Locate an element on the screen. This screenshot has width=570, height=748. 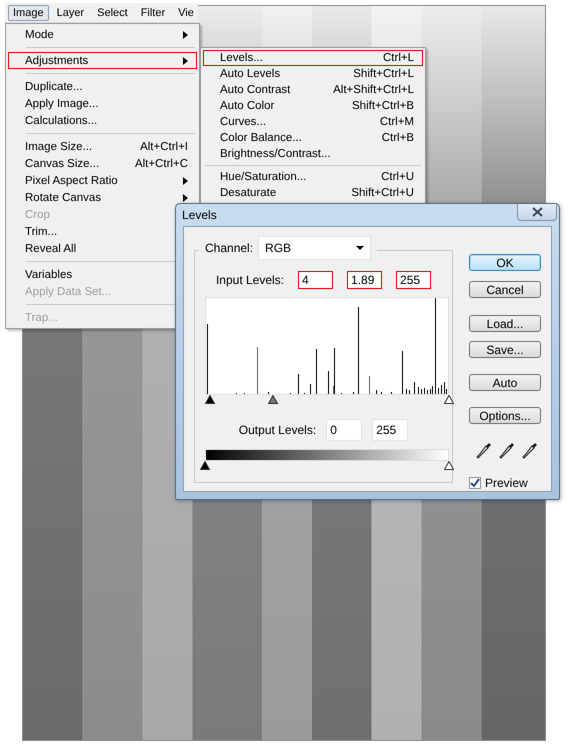
menu-item: Auto Color Shift+Ctrl+B is located at coordinates (313, 106).